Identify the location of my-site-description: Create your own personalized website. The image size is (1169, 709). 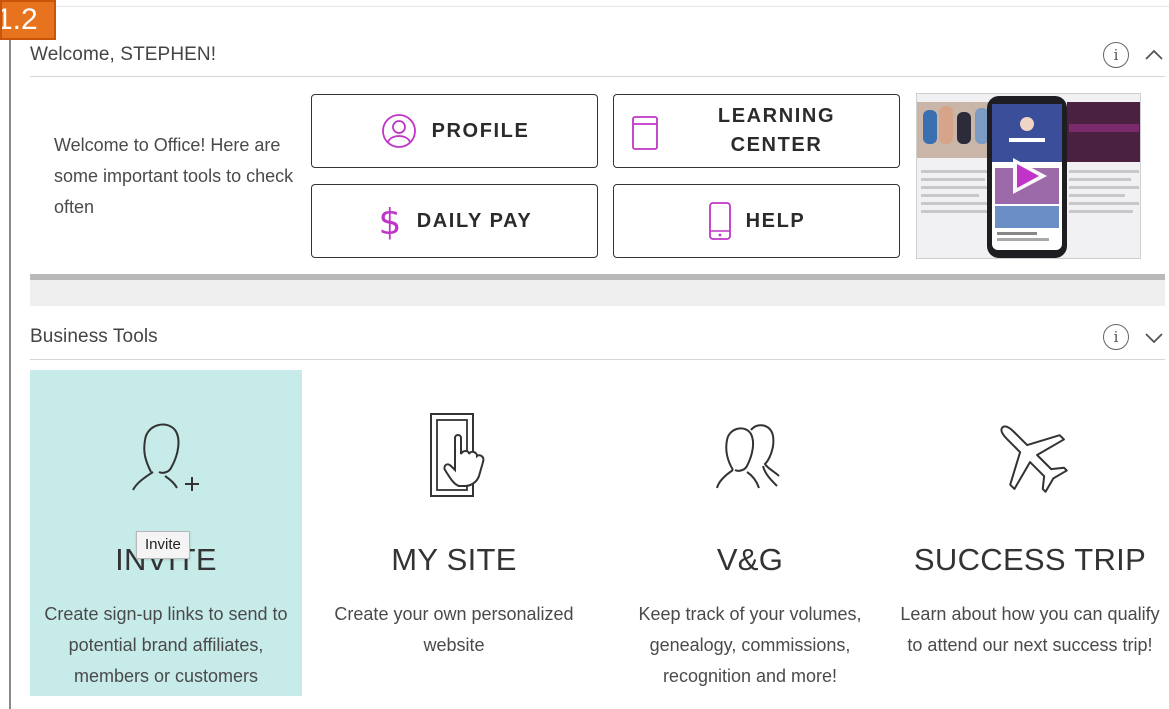
(454, 629).